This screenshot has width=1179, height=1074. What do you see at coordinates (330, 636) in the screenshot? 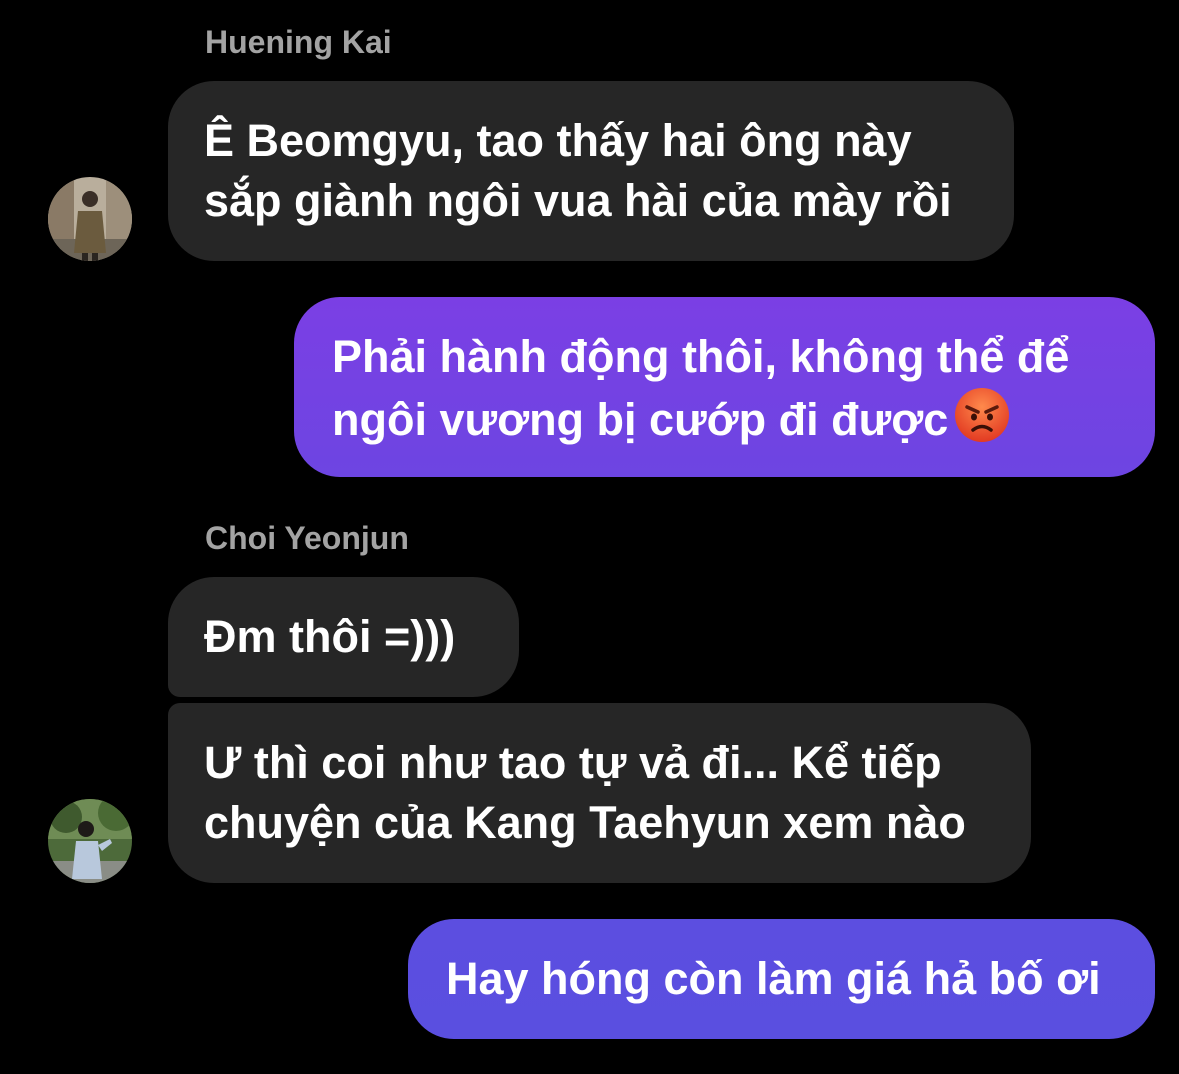
I see `message-text: Đm thôi =)))` at bounding box center [330, 636].